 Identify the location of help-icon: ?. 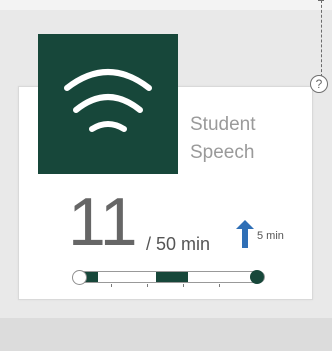
(319, 84).